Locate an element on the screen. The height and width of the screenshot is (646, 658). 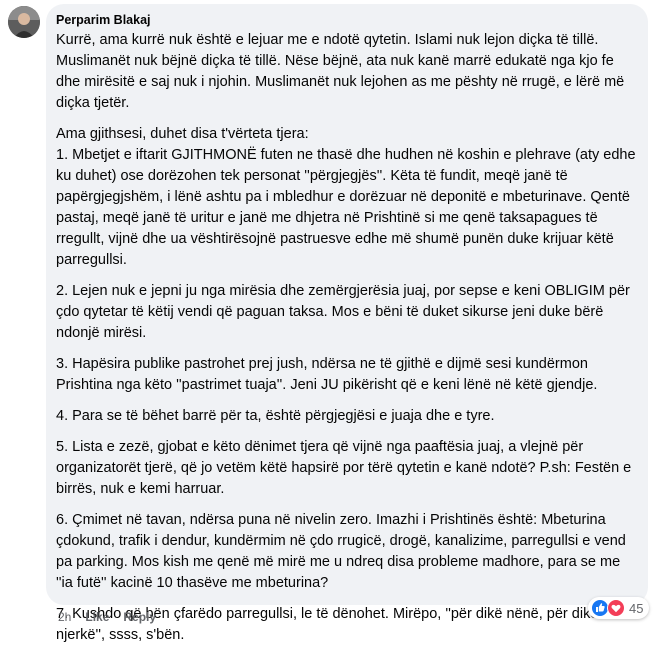
reaction-count: 45 is located at coordinates (636, 608).